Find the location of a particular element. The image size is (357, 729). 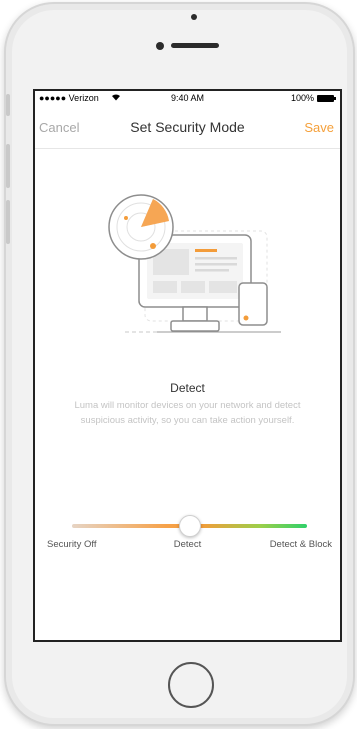

volume-down-button is located at coordinates (8, 222).